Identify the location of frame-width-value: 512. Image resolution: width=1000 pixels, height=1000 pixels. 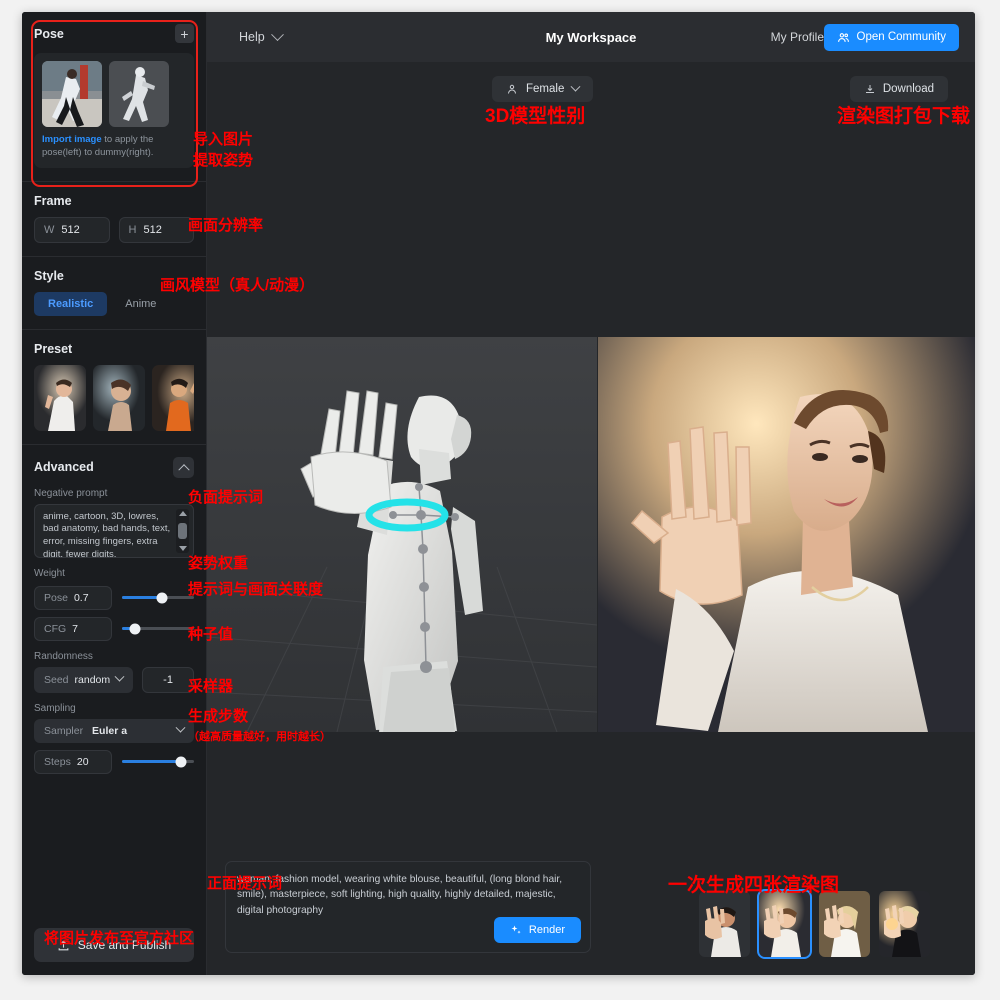
(70, 229).